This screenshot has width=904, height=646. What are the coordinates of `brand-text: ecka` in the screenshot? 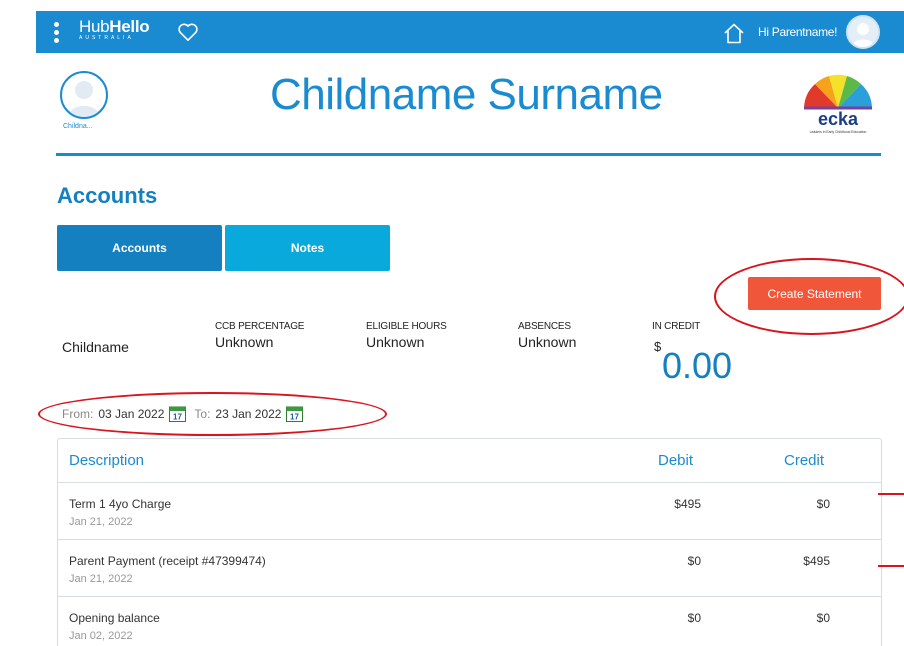 It's located at (838, 119).